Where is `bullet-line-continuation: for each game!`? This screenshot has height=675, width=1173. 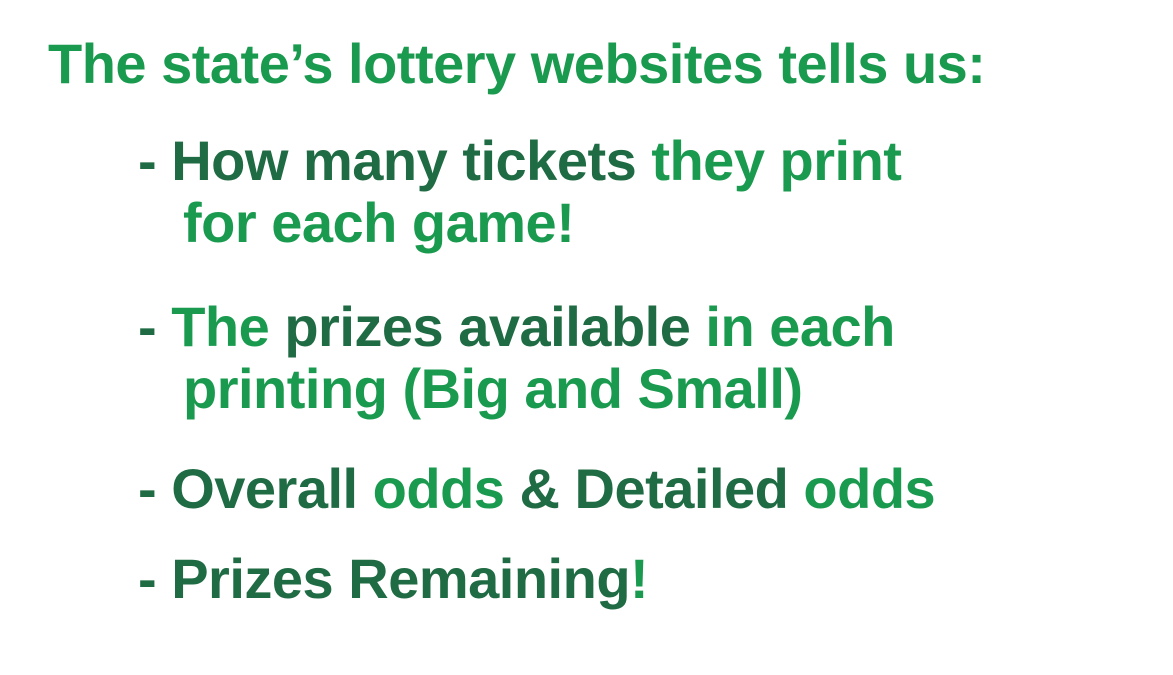 bullet-line-continuation: for each game! is located at coordinates (519, 223).